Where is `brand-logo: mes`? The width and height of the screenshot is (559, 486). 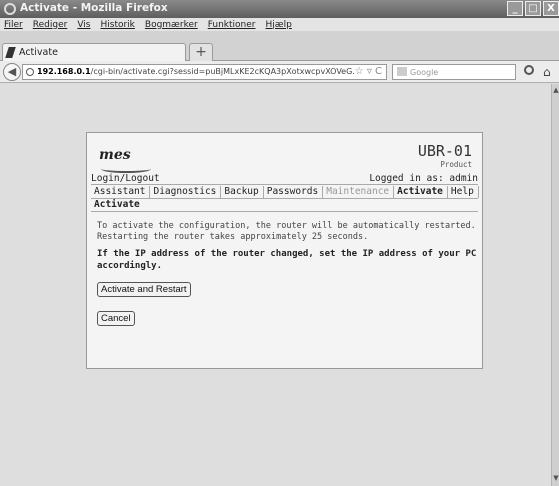
brand-logo: mes is located at coordinates (129, 160).